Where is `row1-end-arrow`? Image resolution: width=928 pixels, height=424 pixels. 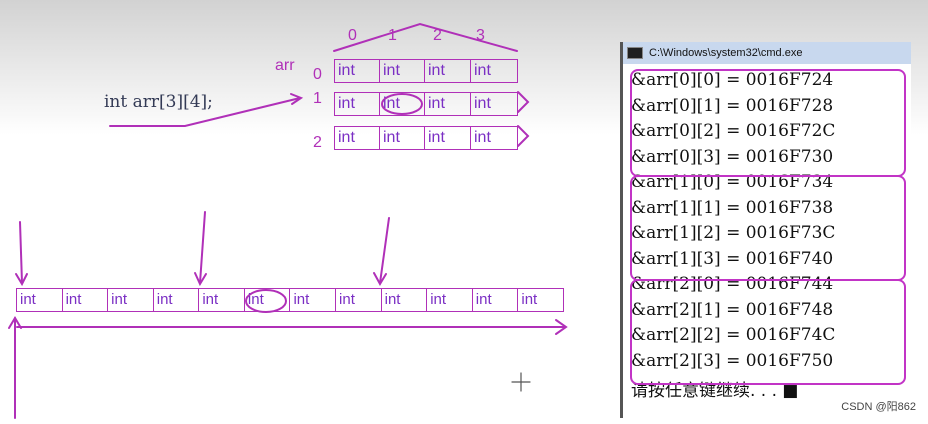 row1-end-arrow is located at coordinates (523, 102).